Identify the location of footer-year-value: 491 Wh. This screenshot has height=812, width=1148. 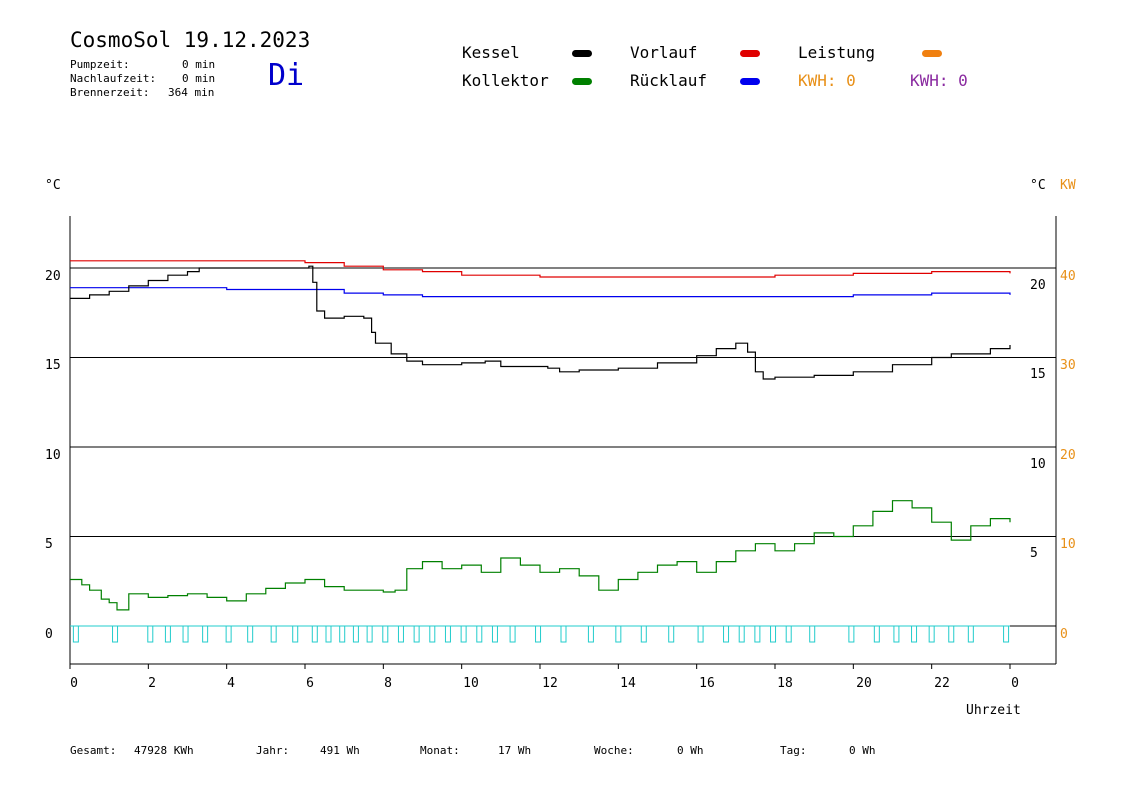
(340, 750).